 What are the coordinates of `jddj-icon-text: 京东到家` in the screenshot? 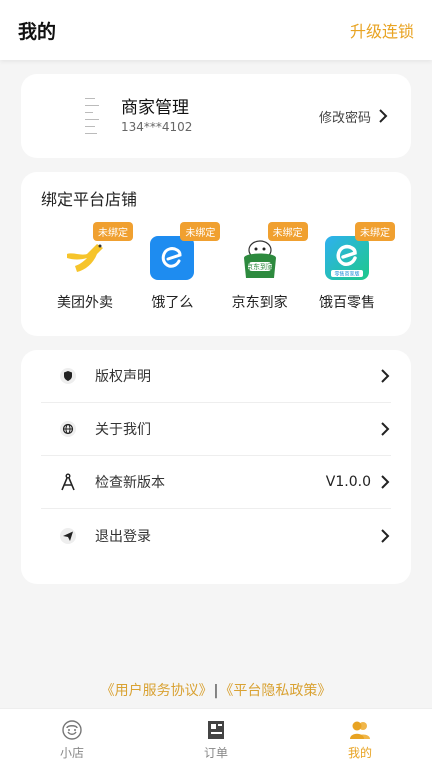 It's located at (260, 266).